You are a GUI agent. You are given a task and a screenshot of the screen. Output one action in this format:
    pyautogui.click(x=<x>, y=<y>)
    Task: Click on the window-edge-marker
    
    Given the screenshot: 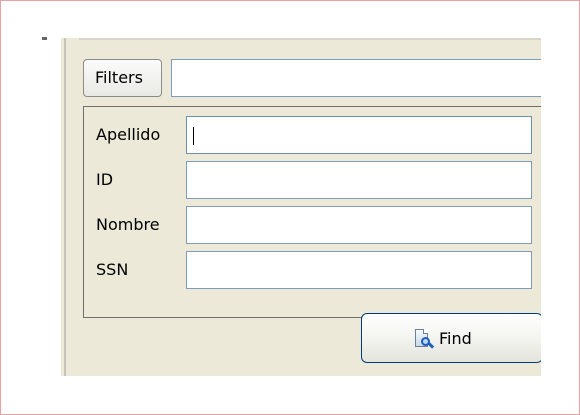 What is the action you would take?
    pyautogui.click(x=44, y=38)
    